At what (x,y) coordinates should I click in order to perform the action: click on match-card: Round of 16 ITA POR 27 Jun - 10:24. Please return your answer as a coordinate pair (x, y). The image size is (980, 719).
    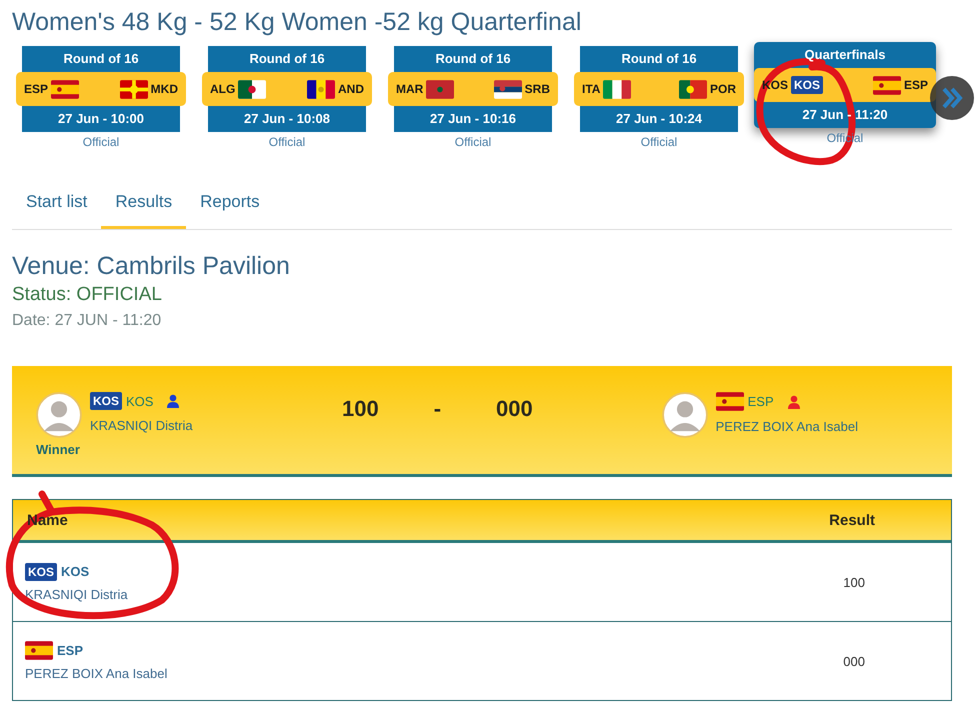
    Looking at the image, I should click on (659, 89).